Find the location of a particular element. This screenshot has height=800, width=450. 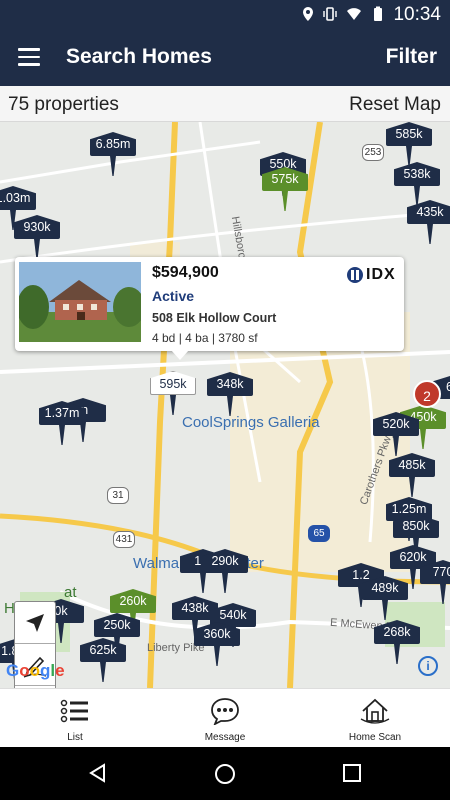

nav-message: Message is located at coordinates (225, 718).